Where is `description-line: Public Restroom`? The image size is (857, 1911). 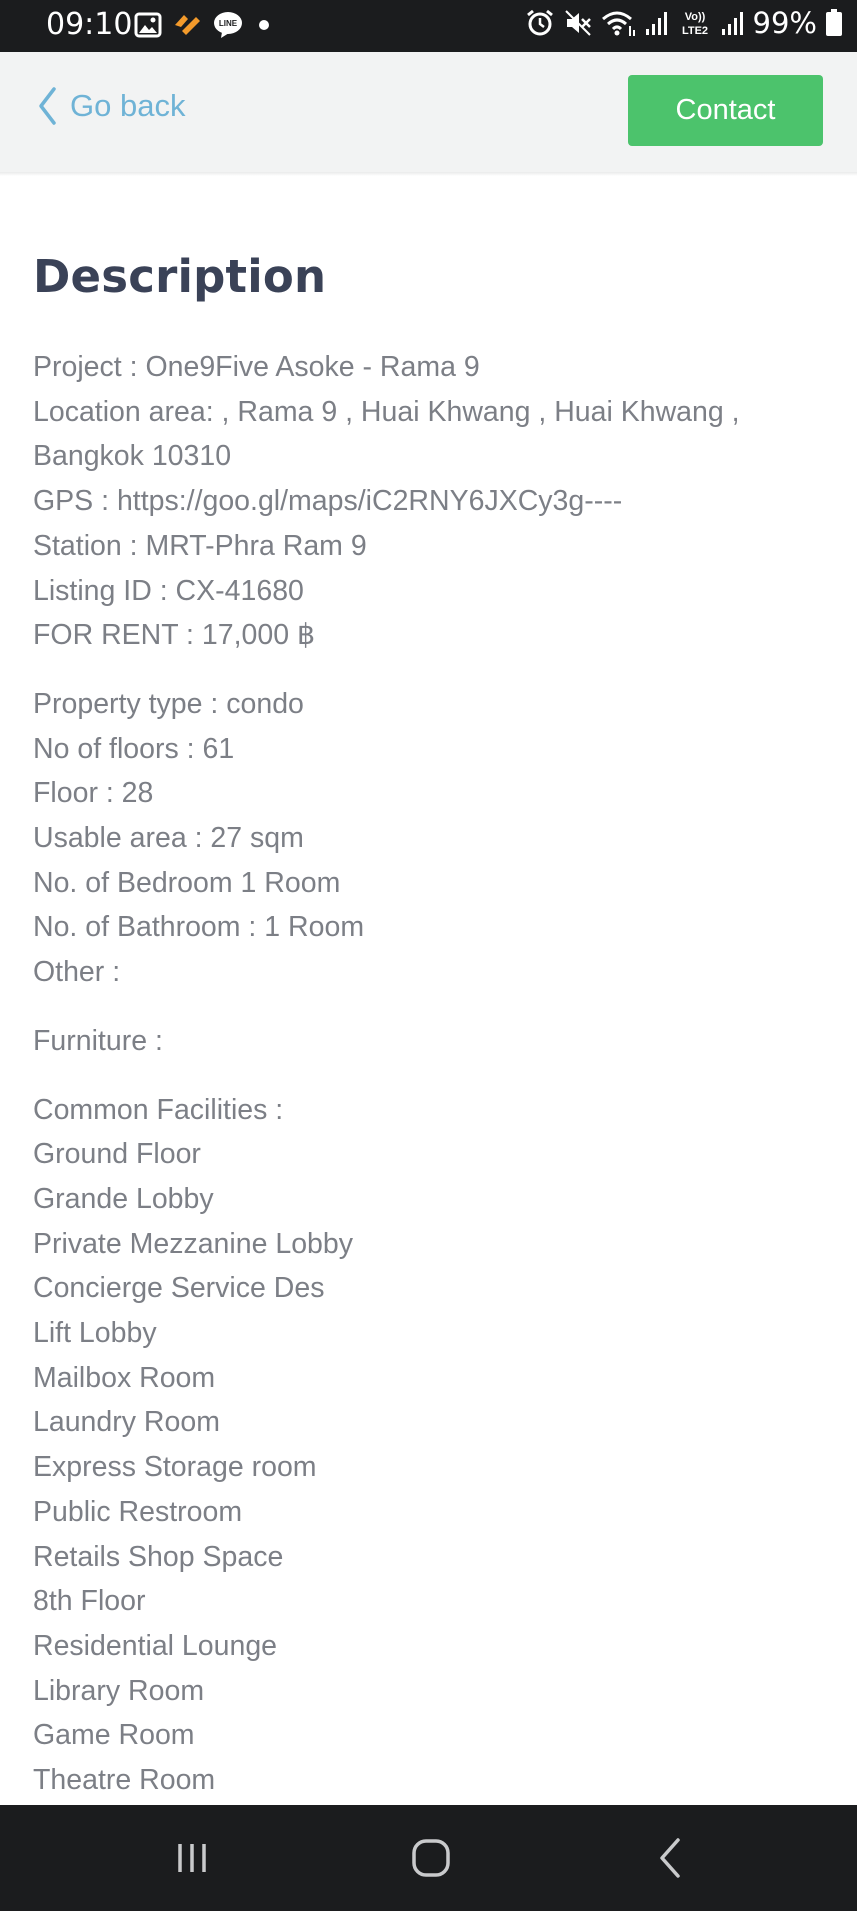 description-line: Public Restroom is located at coordinates (138, 1511).